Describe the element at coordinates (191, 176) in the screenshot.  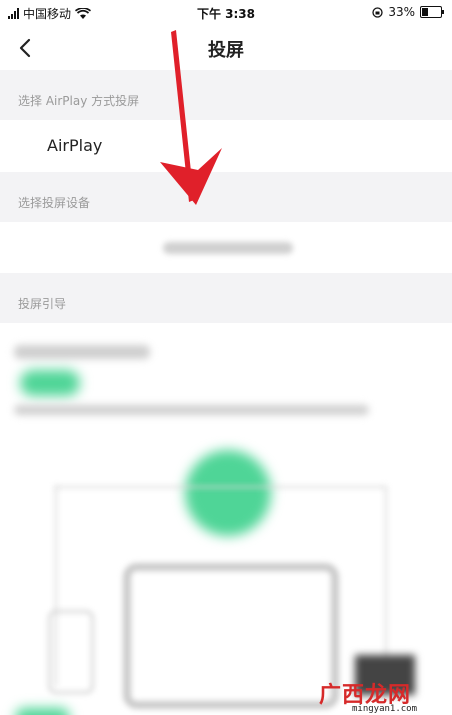
I see `arrow-head` at that location.